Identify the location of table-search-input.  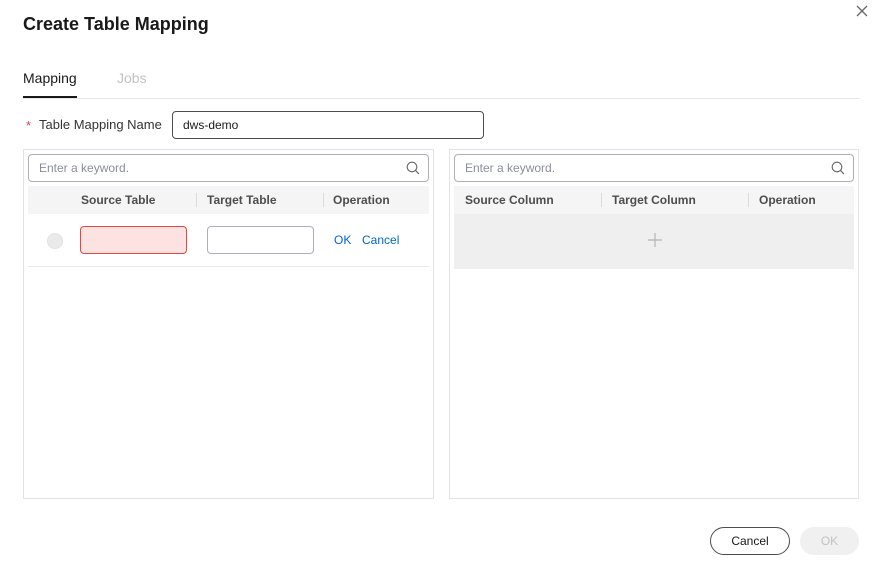
(209, 168).